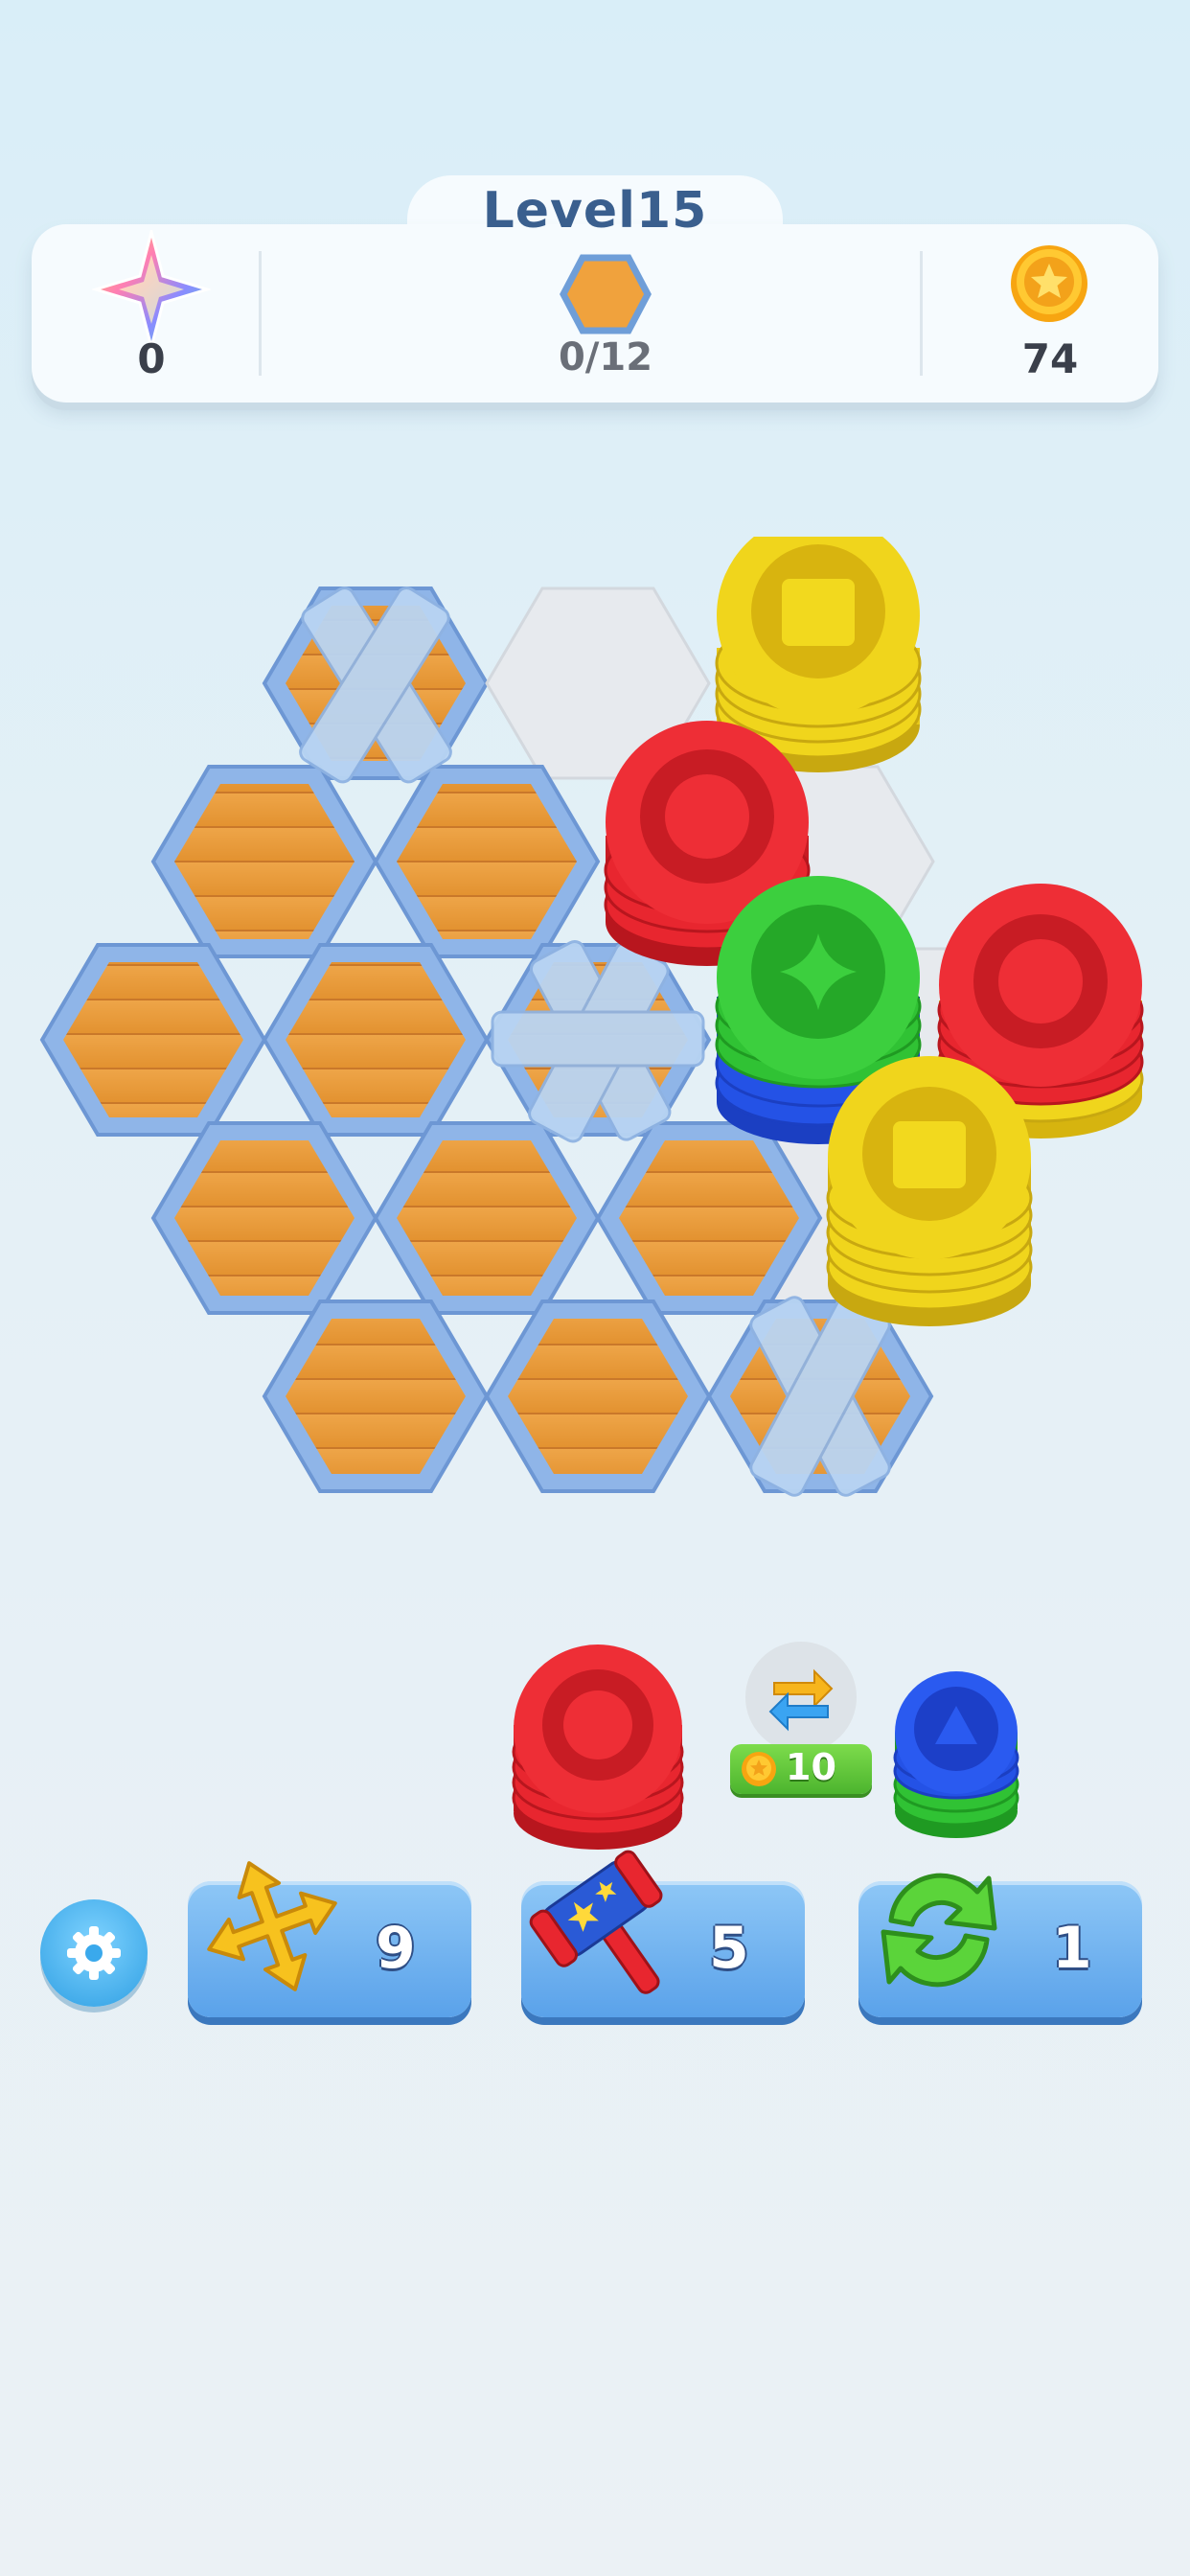  What do you see at coordinates (94, 1953) in the screenshot?
I see `gear-icon` at bounding box center [94, 1953].